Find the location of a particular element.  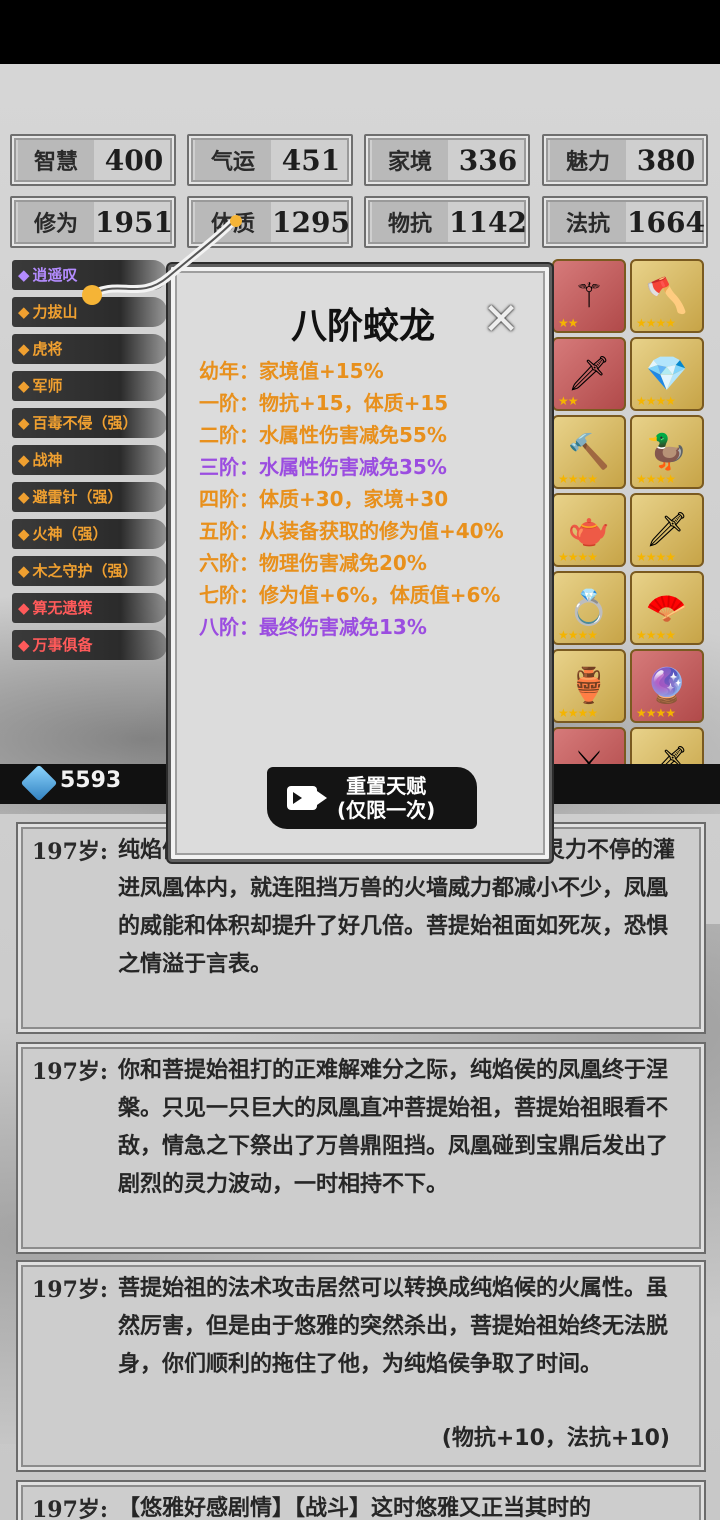

stat-value: 1295 is located at coordinates (311, 222).